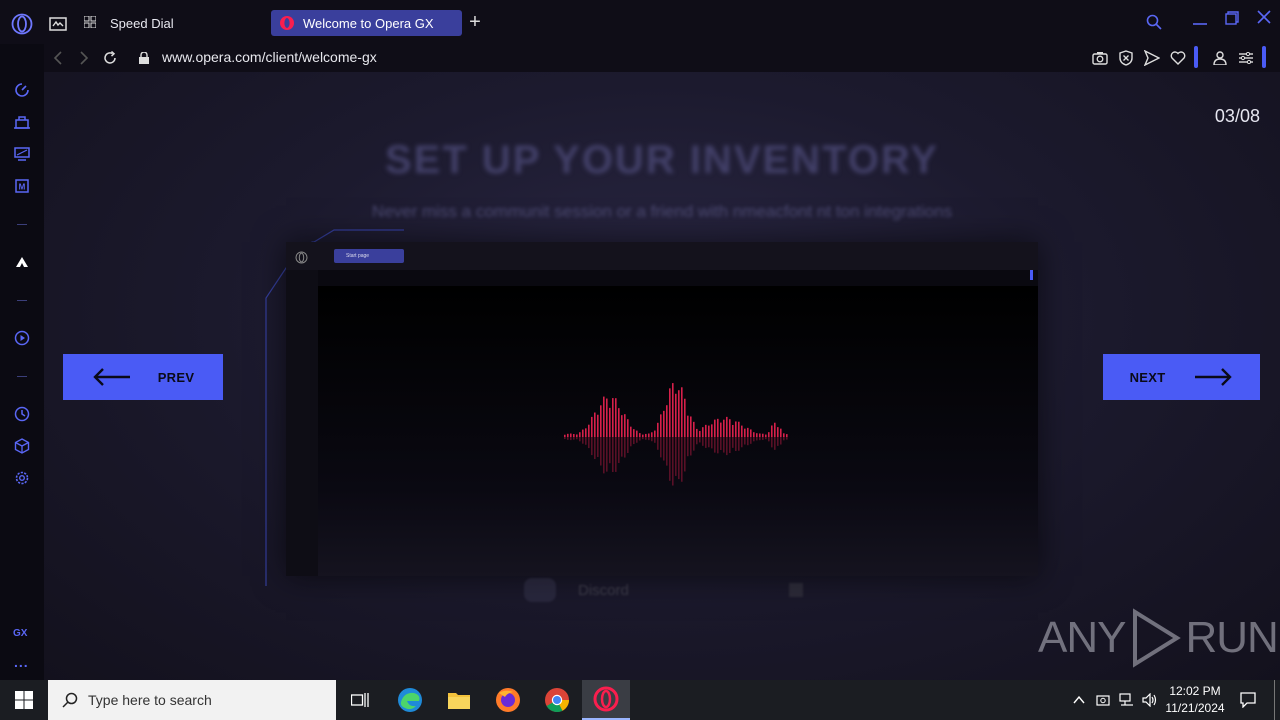 Image resolution: width=1280 pixels, height=720 pixels. What do you see at coordinates (1249, 116) in the screenshot?
I see `counter-total: 08` at bounding box center [1249, 116].